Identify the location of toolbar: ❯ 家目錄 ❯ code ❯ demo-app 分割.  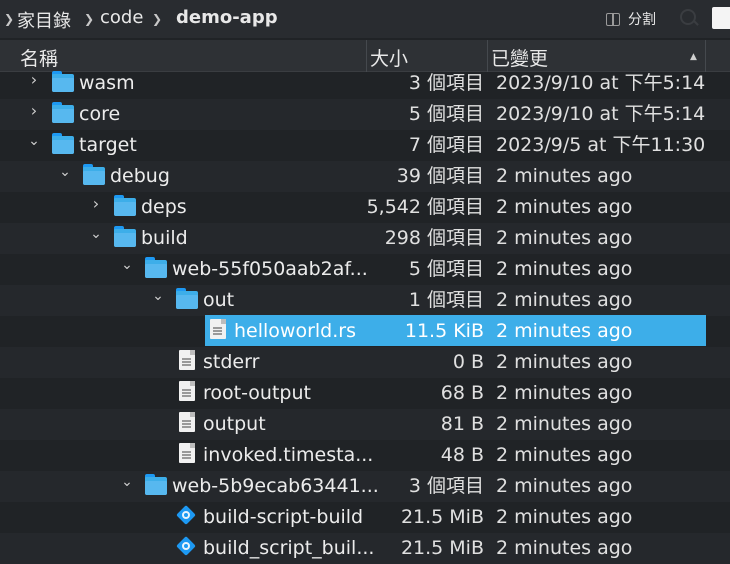
(365, 19).